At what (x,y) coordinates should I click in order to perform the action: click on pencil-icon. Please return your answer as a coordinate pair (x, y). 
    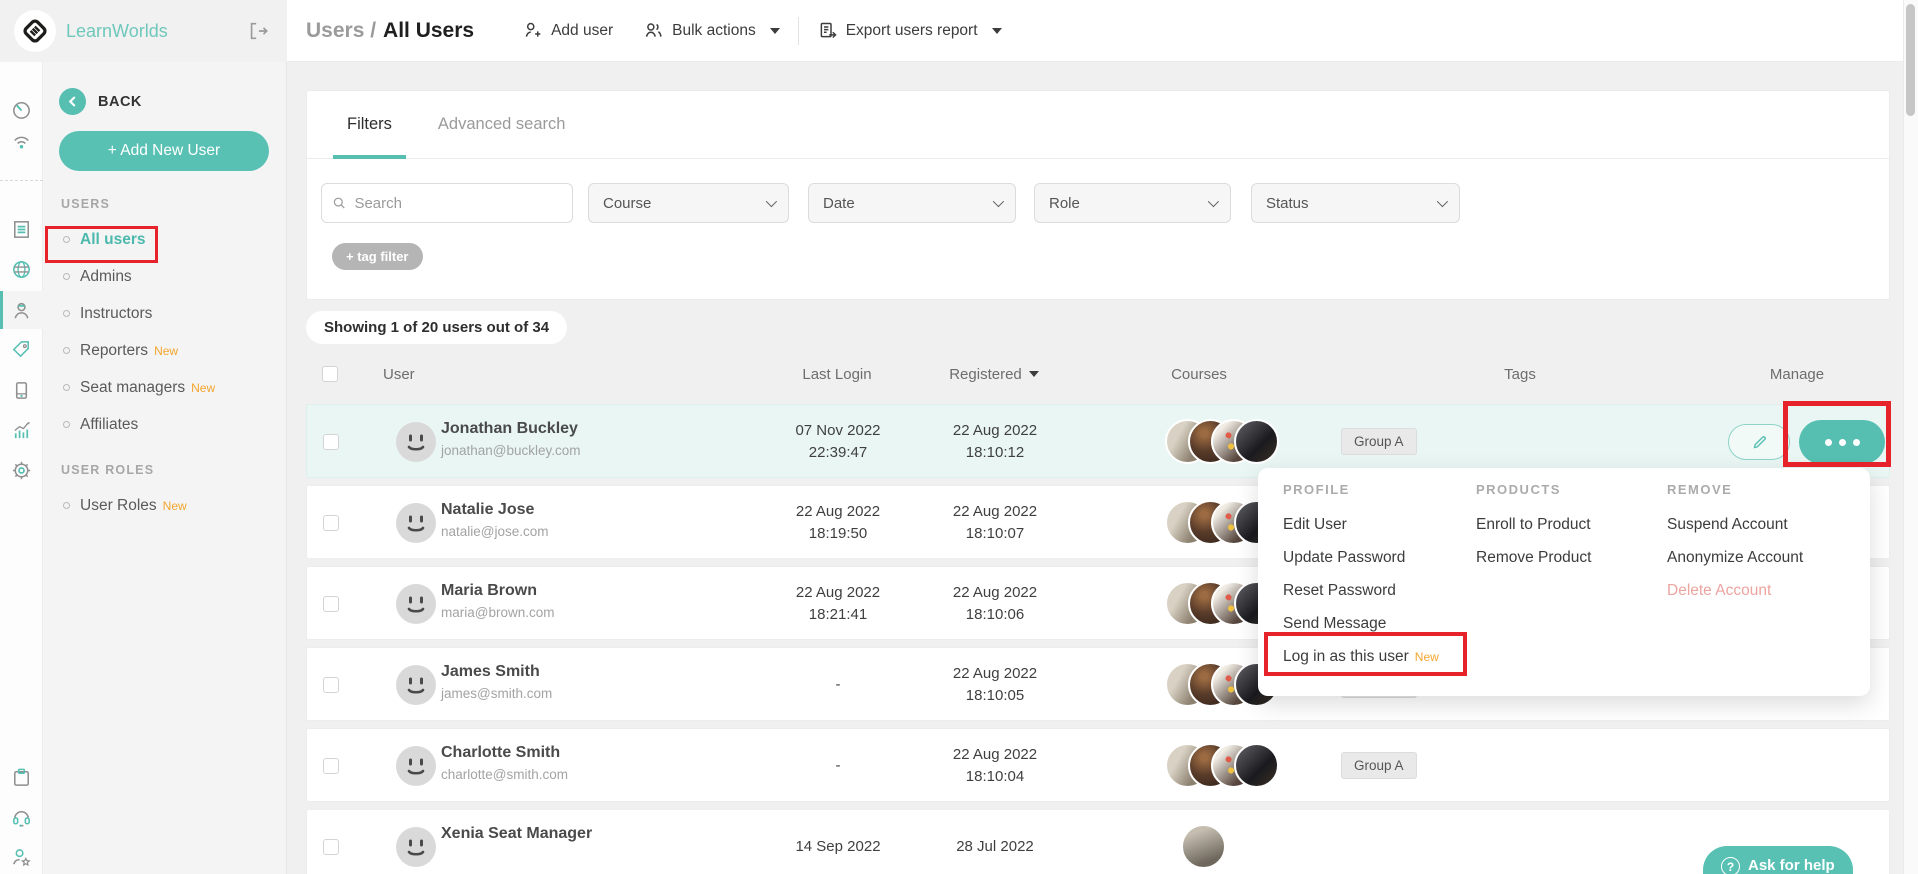
    Looking at the image, I should click on (1759, 441).